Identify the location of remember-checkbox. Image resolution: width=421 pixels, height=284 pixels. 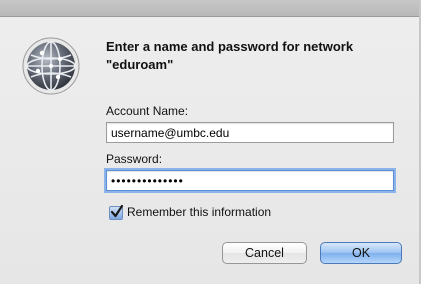
(116, 212).